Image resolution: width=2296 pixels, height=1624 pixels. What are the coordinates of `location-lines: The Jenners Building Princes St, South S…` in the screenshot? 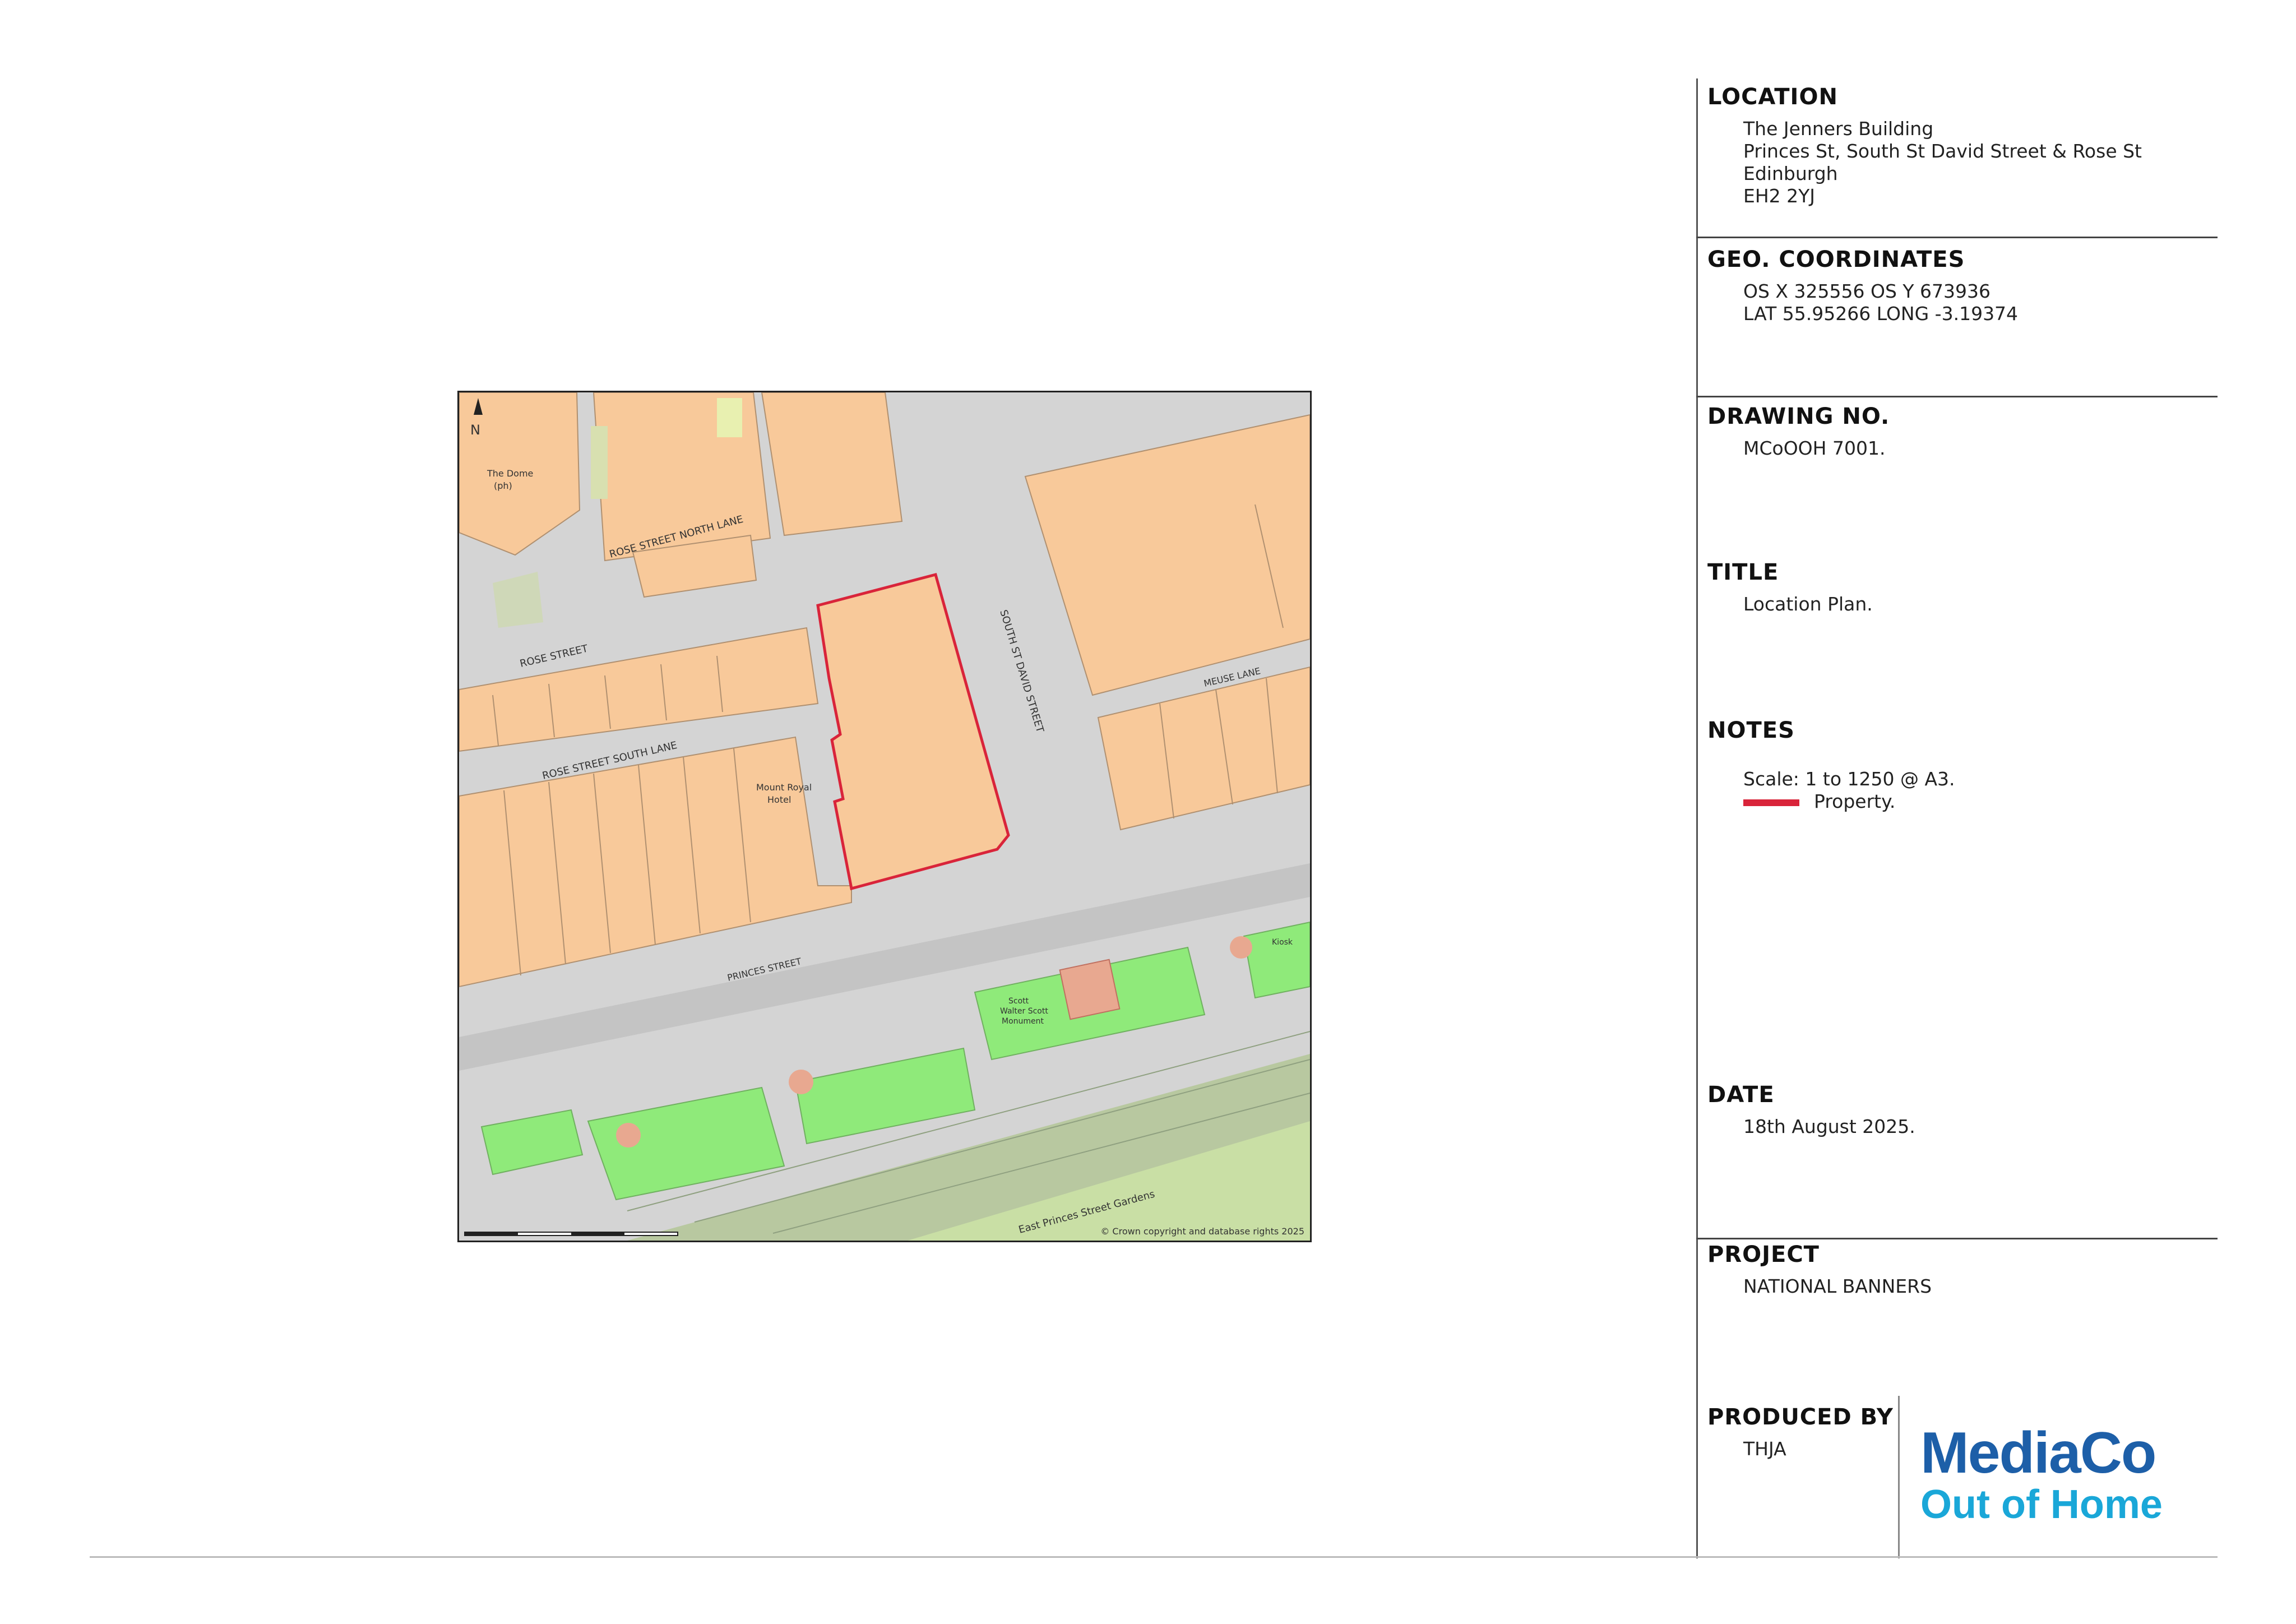 It's located at (1942, 163).